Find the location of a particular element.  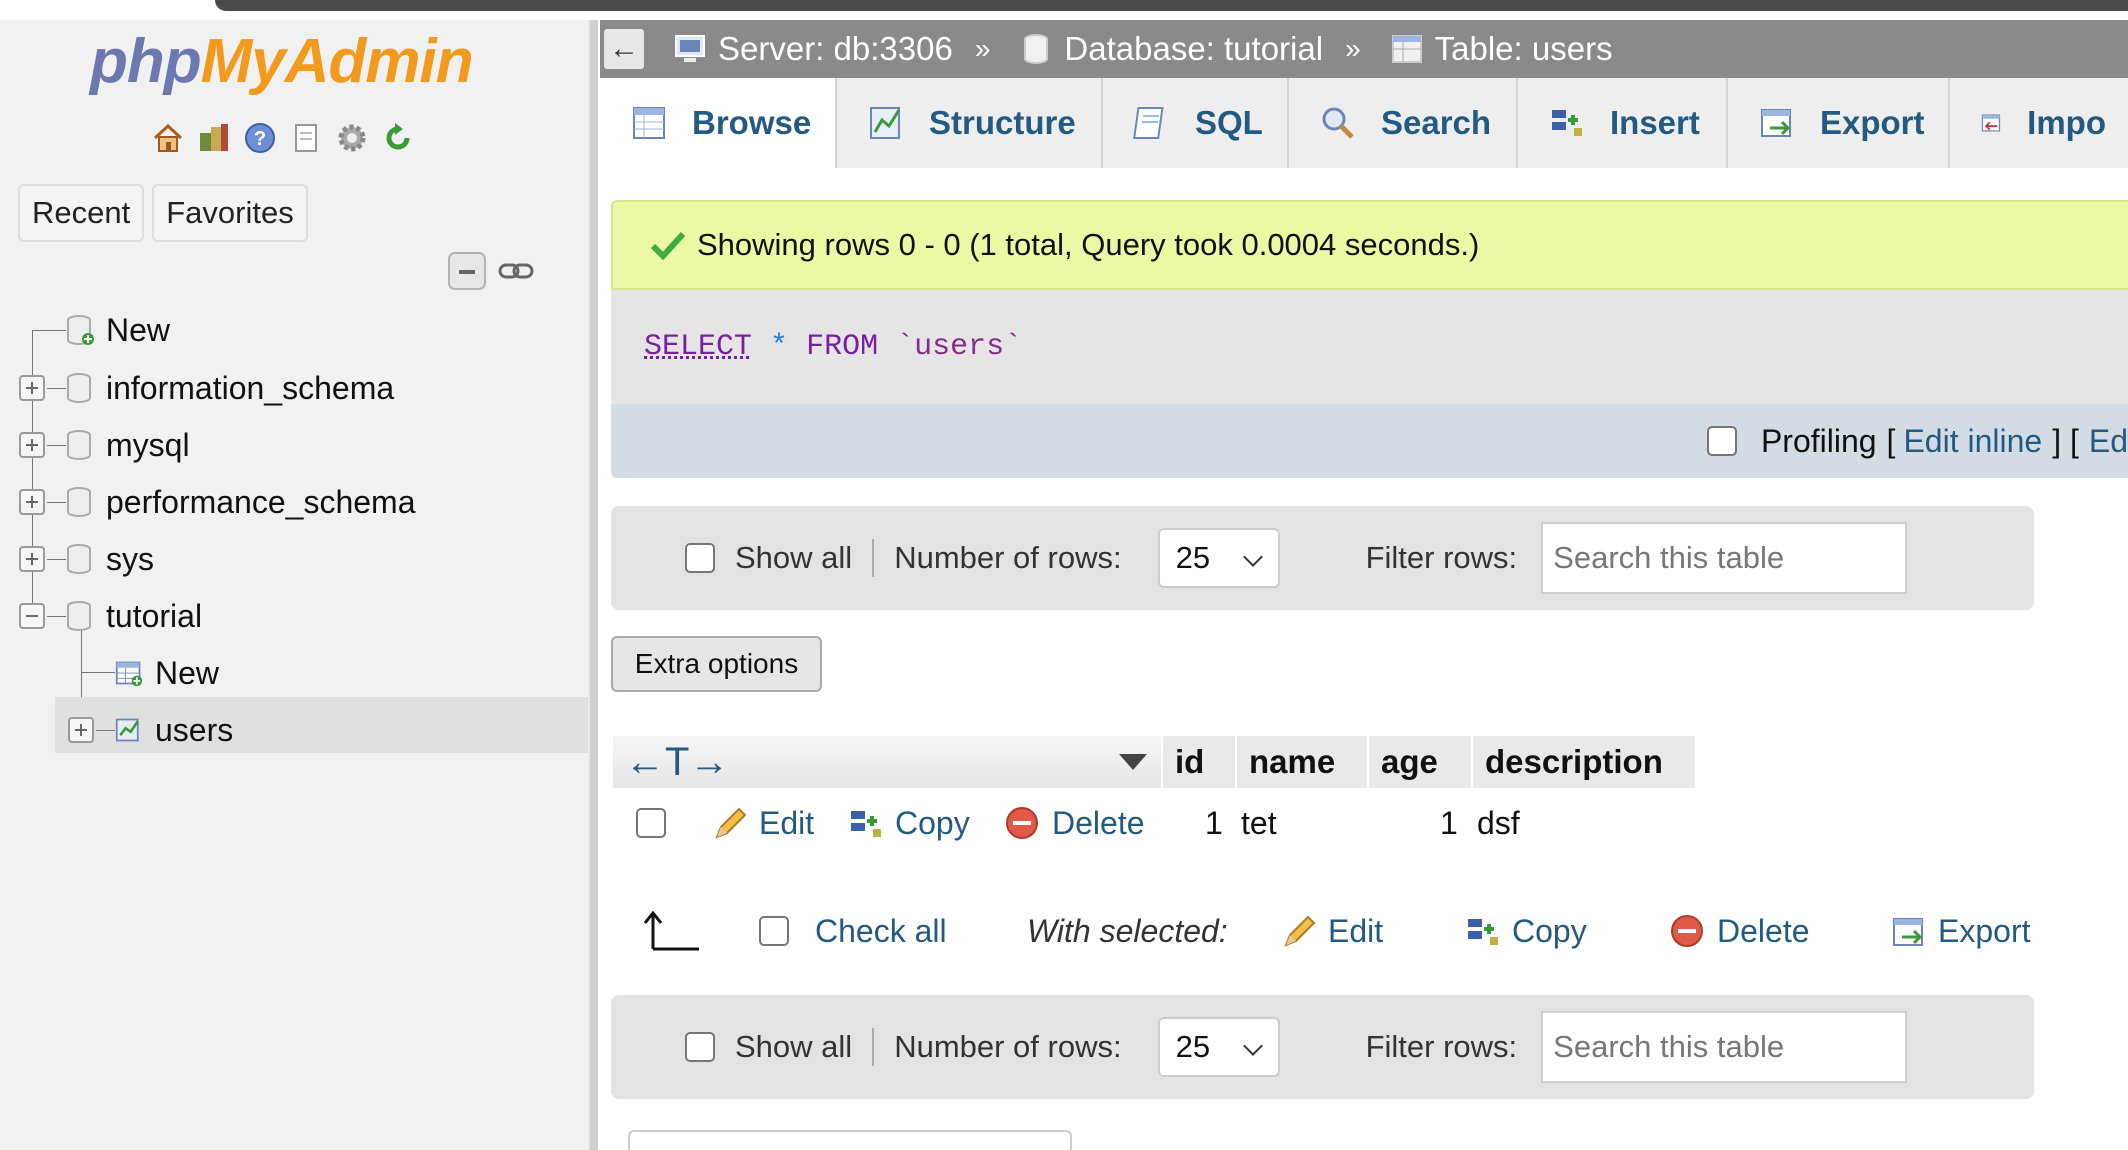

breadcrumb-table: Table: users is located at coordinates (1501, 49).